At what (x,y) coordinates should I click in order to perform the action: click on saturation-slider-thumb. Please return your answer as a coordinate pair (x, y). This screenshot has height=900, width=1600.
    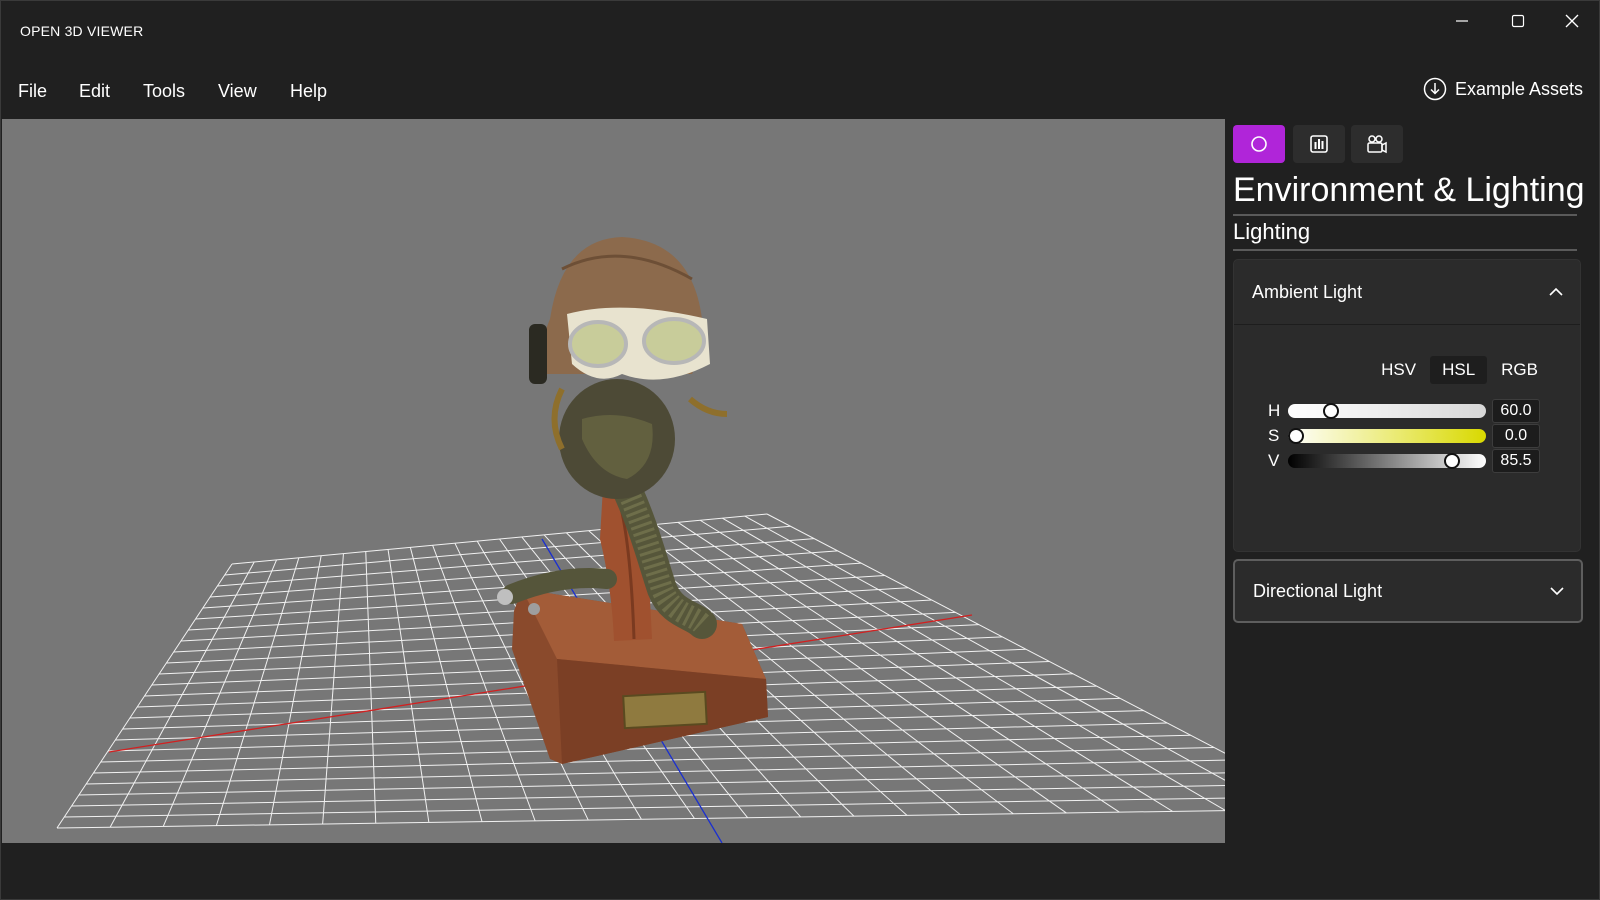
    Looking at the image, I should click on (1296, 436).